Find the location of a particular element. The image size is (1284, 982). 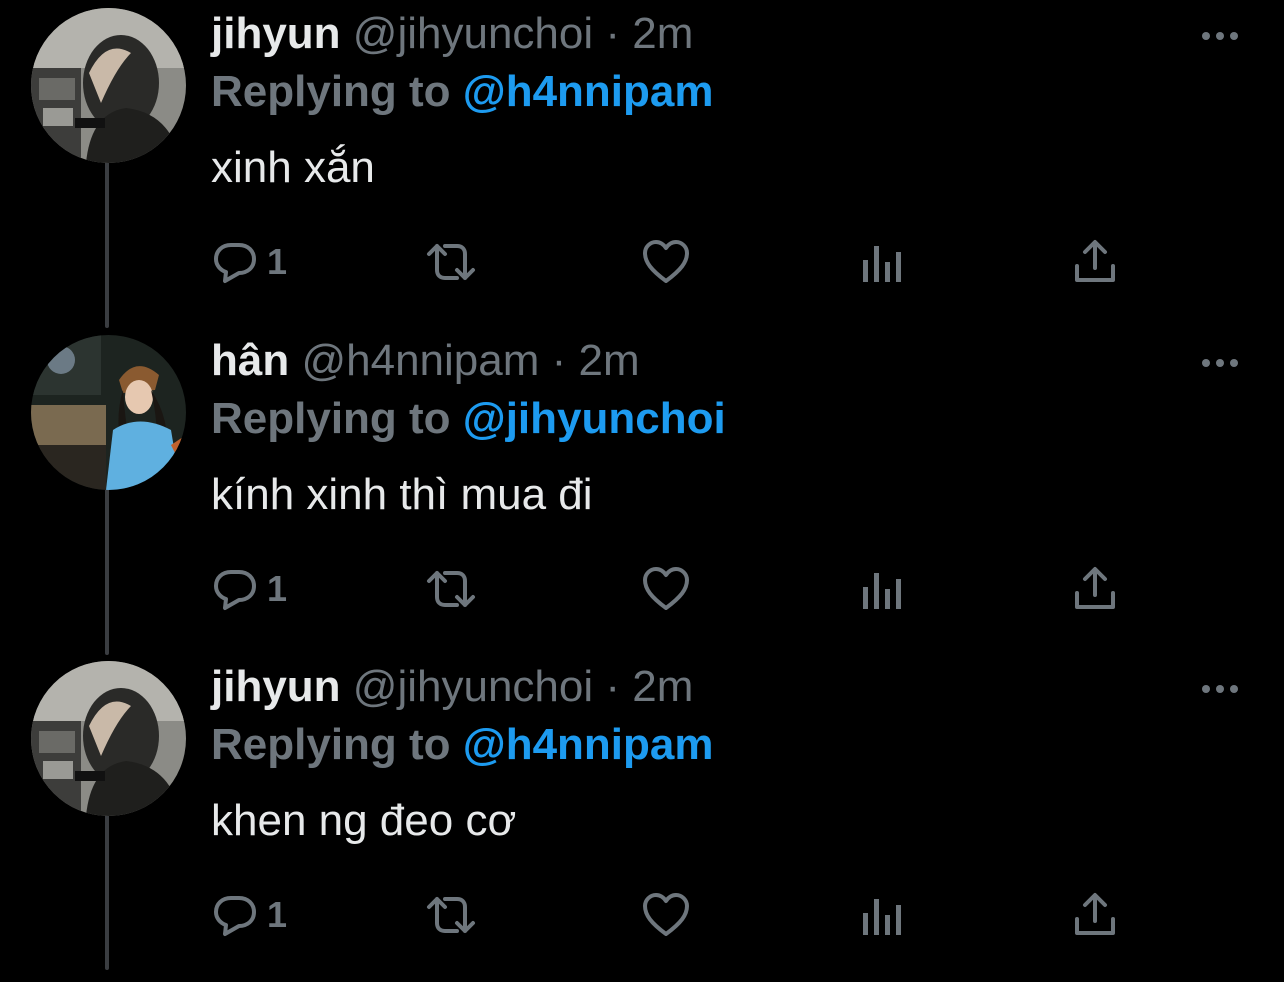

tweet-text: kính xinh thì mua đi is located at coordinates (402, 494).